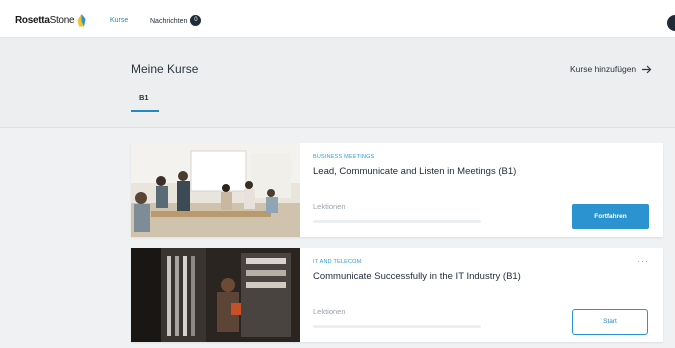  I want to click on course-category: BUSINESS MEETINGS, so click(344, 157).